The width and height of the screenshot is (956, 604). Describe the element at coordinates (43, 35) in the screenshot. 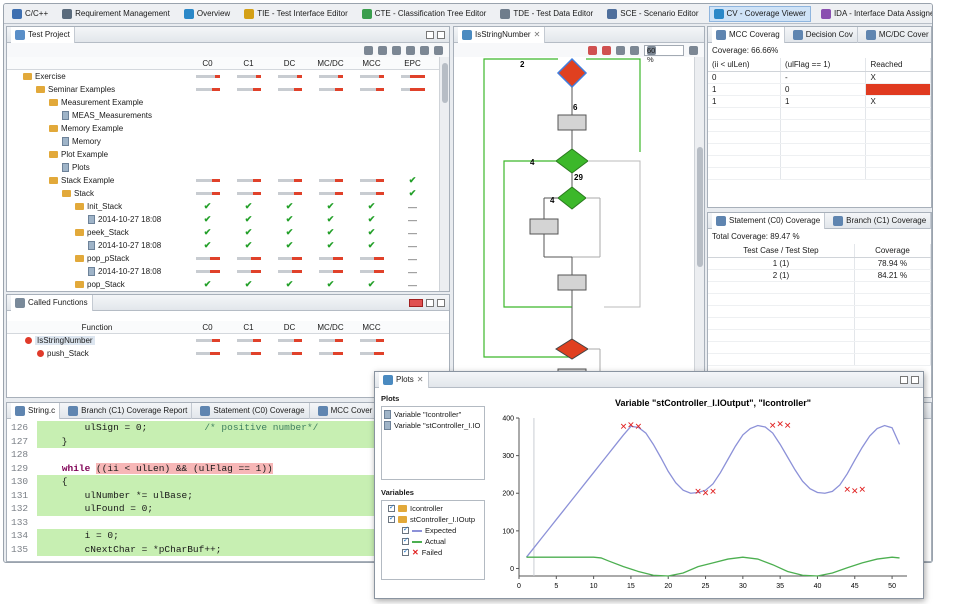

I see `tab-test-project: Test Project` at that location.